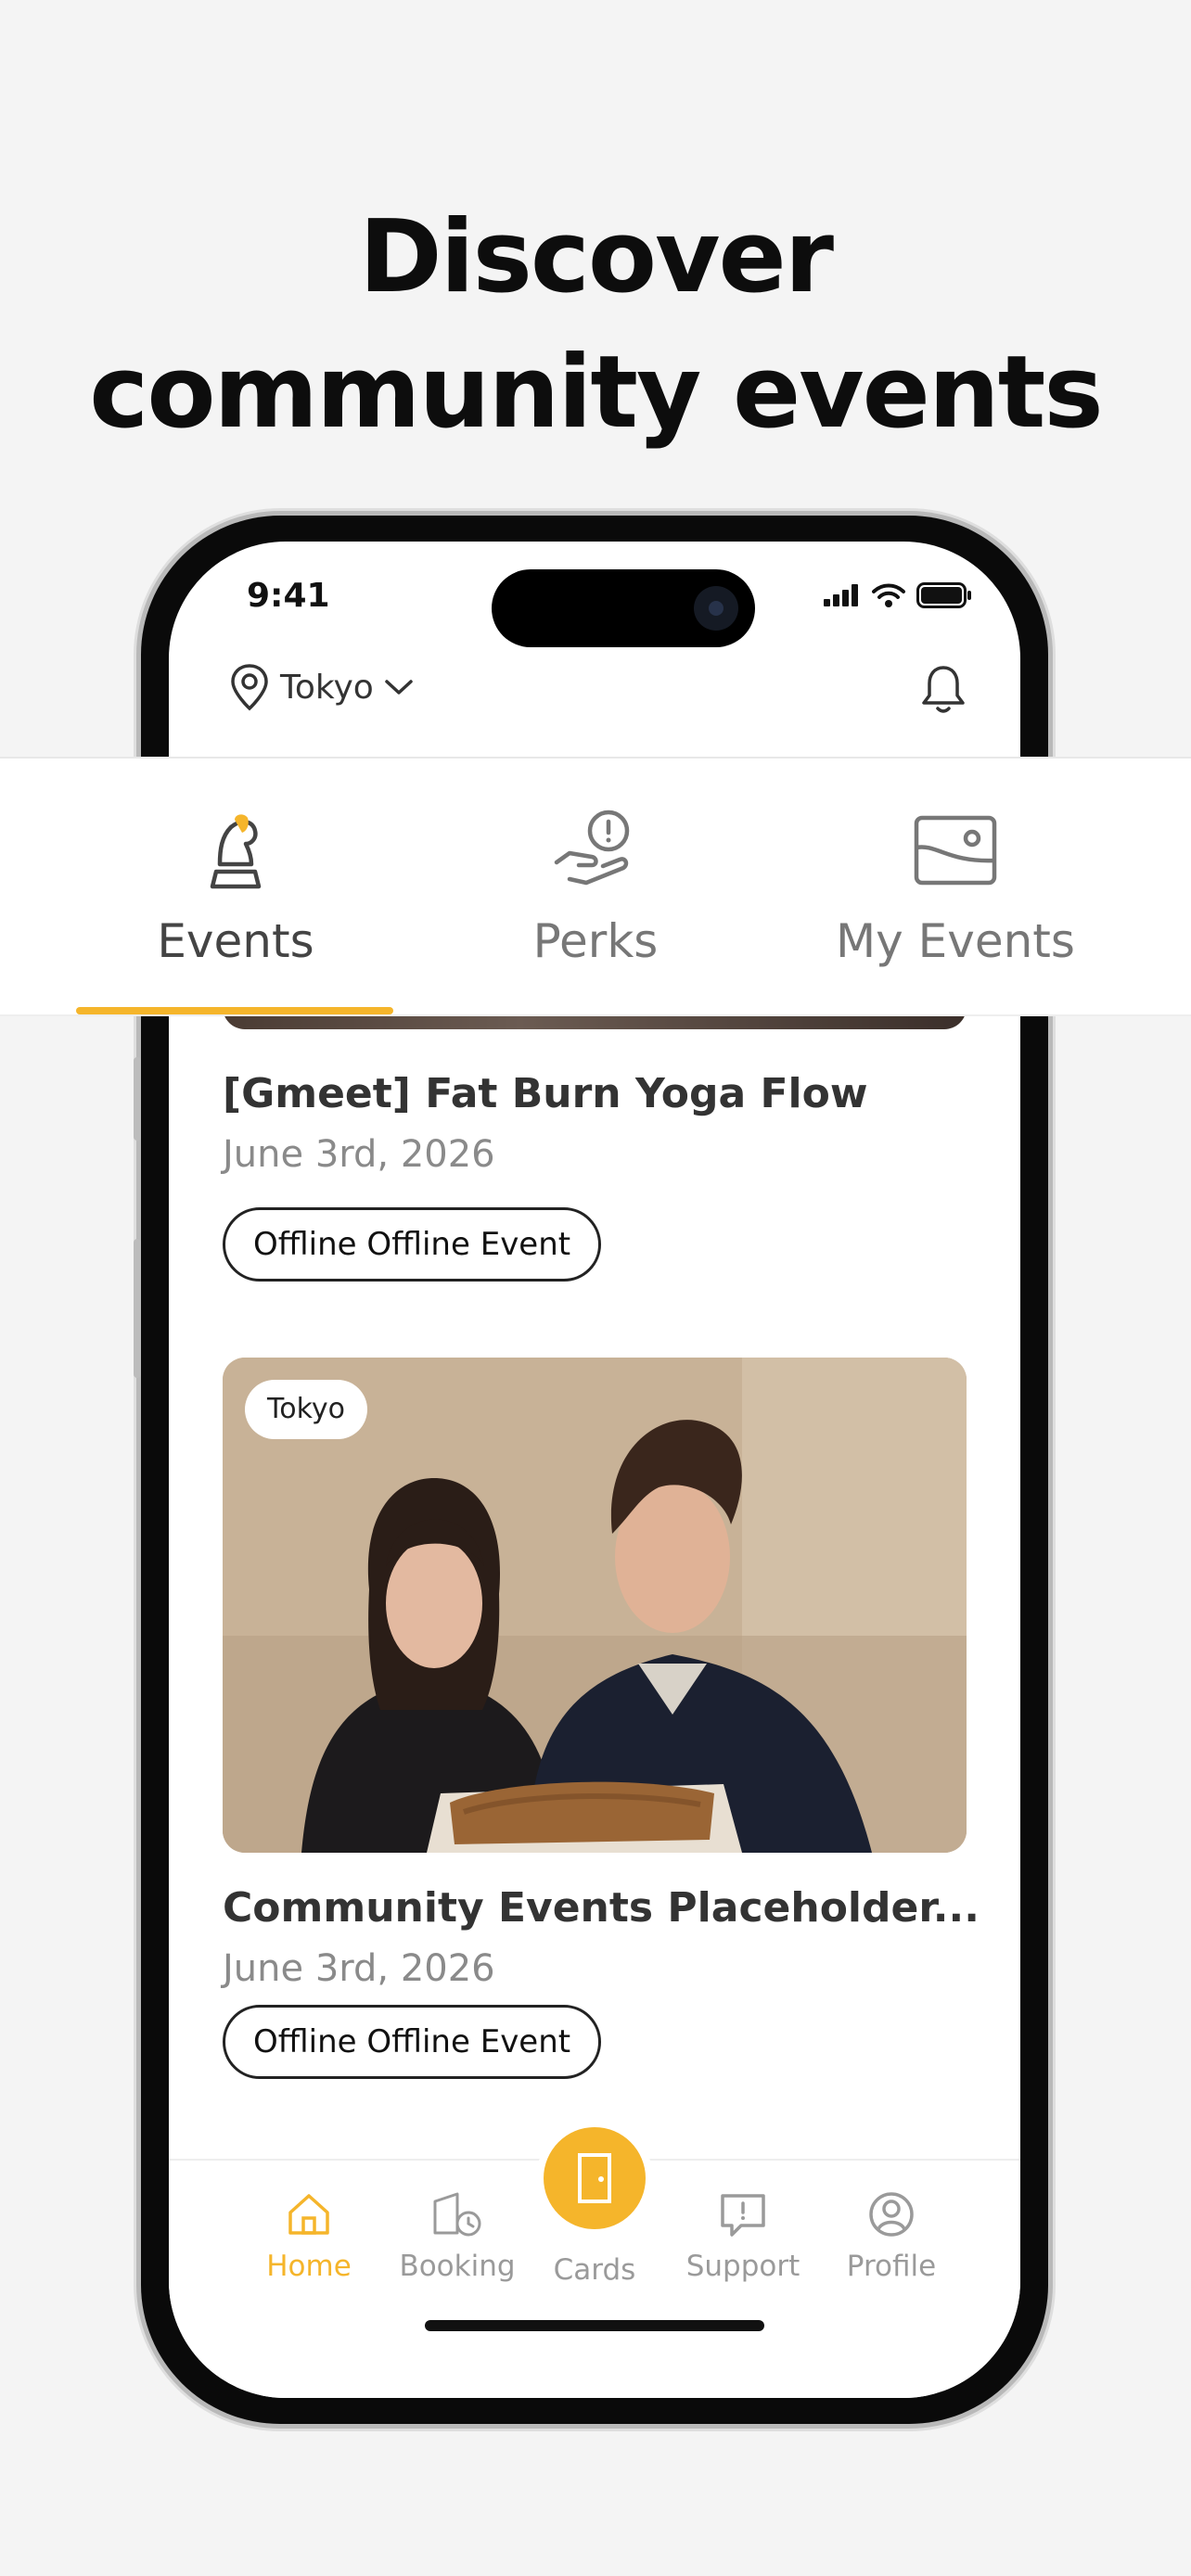  Describe the element at coordinates (327, 687) in the screenshot. I see `location-label: Tokyo` at that location.